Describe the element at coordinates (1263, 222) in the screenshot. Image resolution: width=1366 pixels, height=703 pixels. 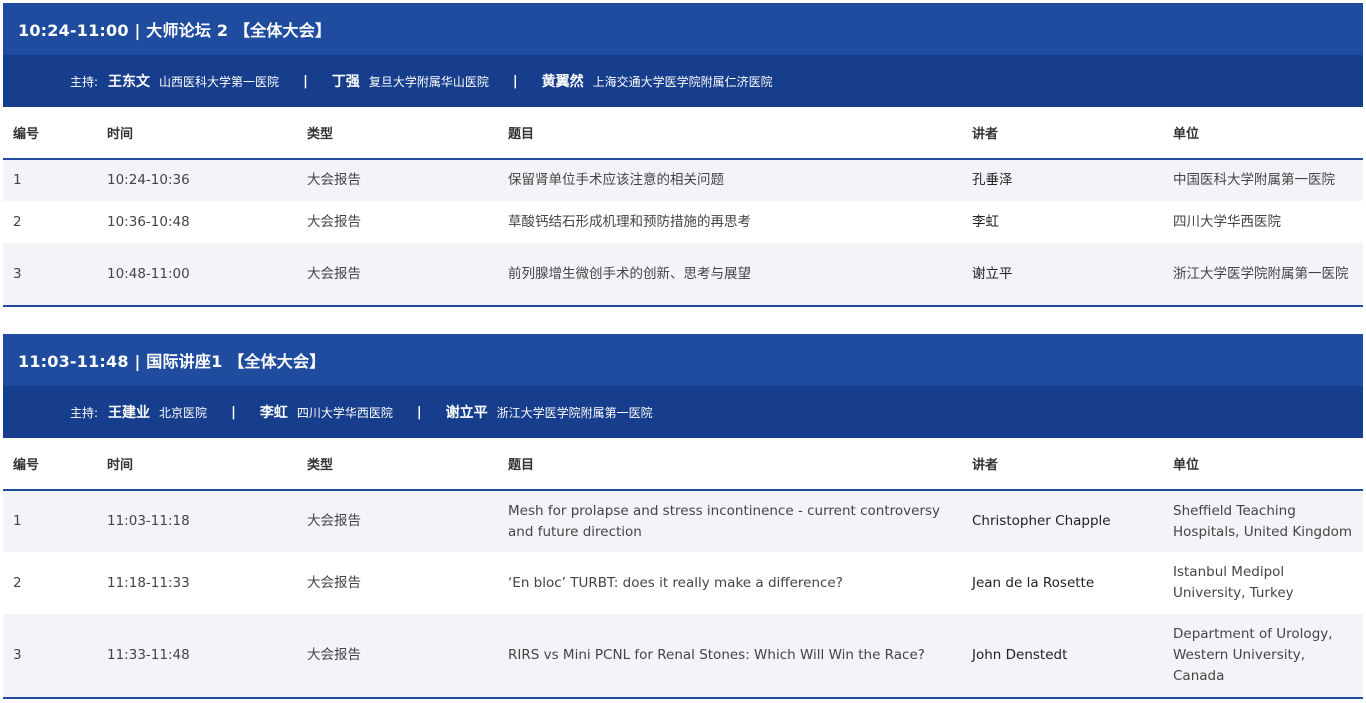
I see `cell-unit: 四川大学华西医院` at that location.